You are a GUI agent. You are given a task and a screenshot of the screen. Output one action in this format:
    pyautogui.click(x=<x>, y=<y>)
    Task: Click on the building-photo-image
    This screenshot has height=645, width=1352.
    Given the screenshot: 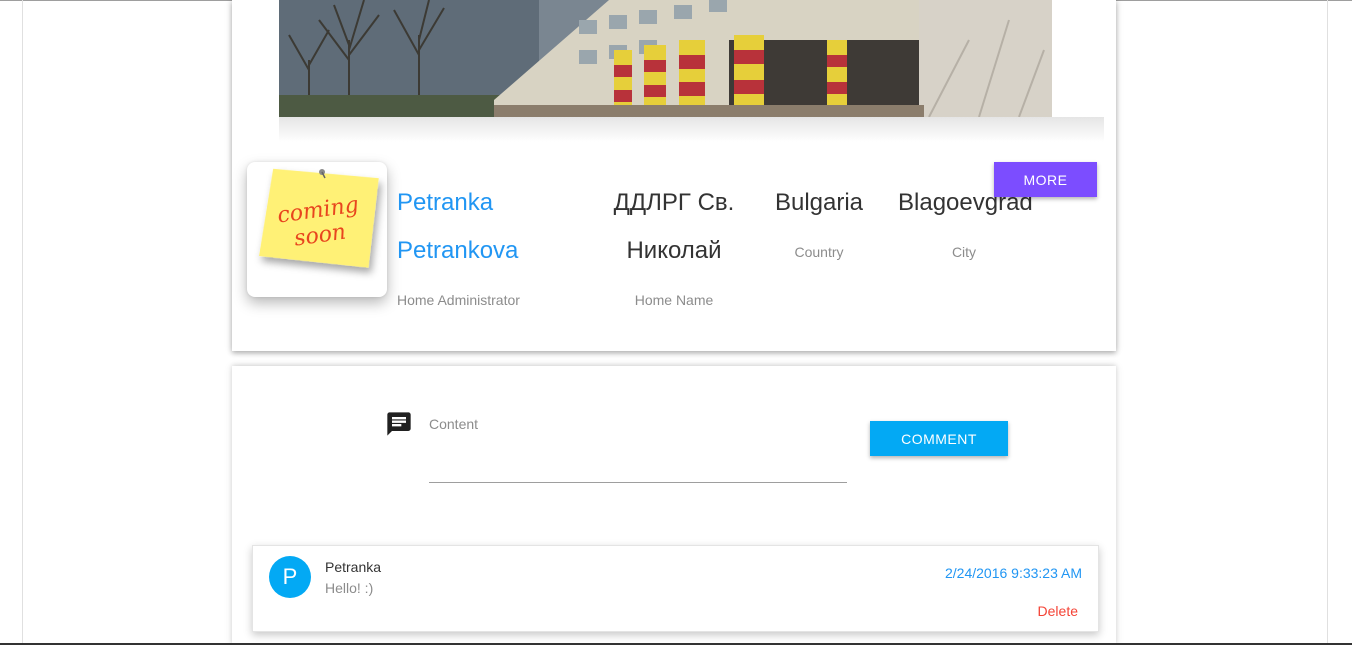 What is the action you would take?
    pyautogui.click(x=665, y=58)
    